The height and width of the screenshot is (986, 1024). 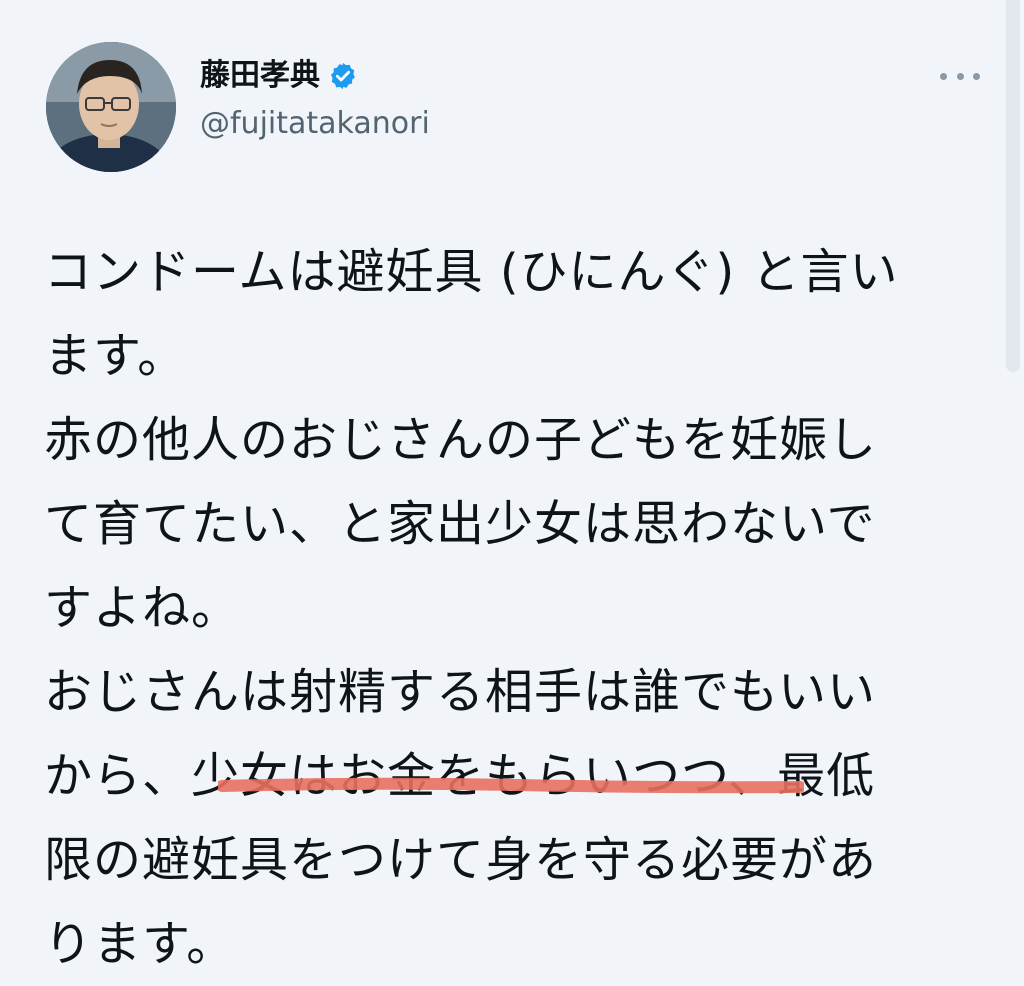 I want to click on tweet-line: て育てたい、と家出少女は思わないで, so click(x=460, y=524).